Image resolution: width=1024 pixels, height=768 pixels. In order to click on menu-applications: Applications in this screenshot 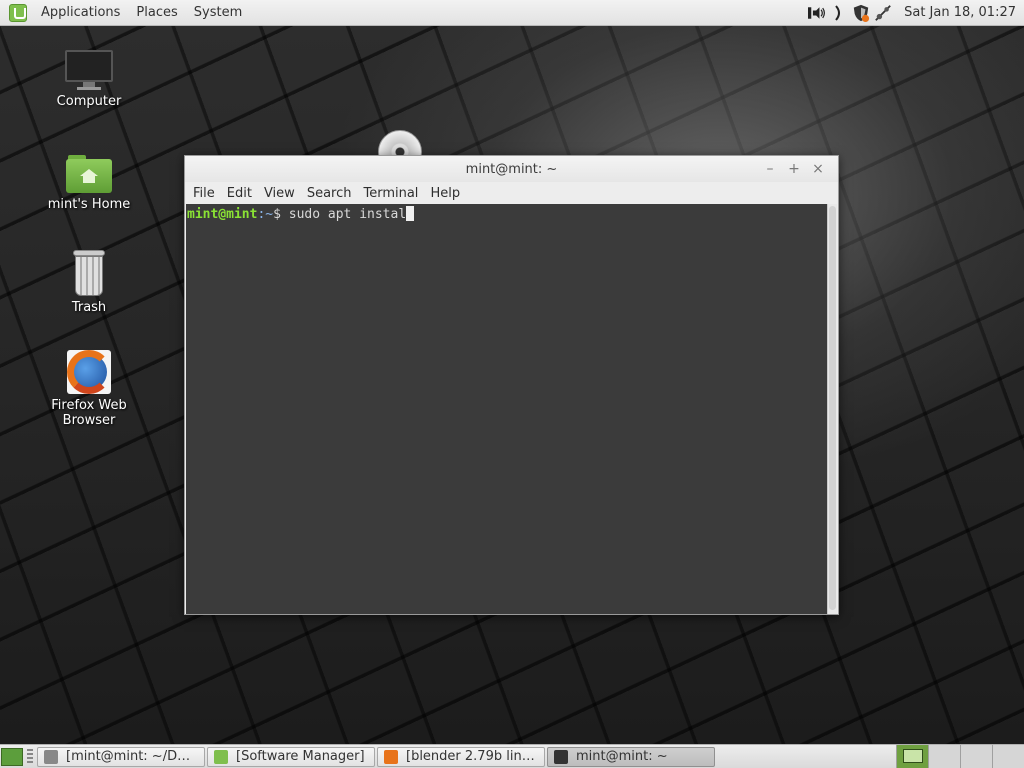, I will do `click(80, 12)`.